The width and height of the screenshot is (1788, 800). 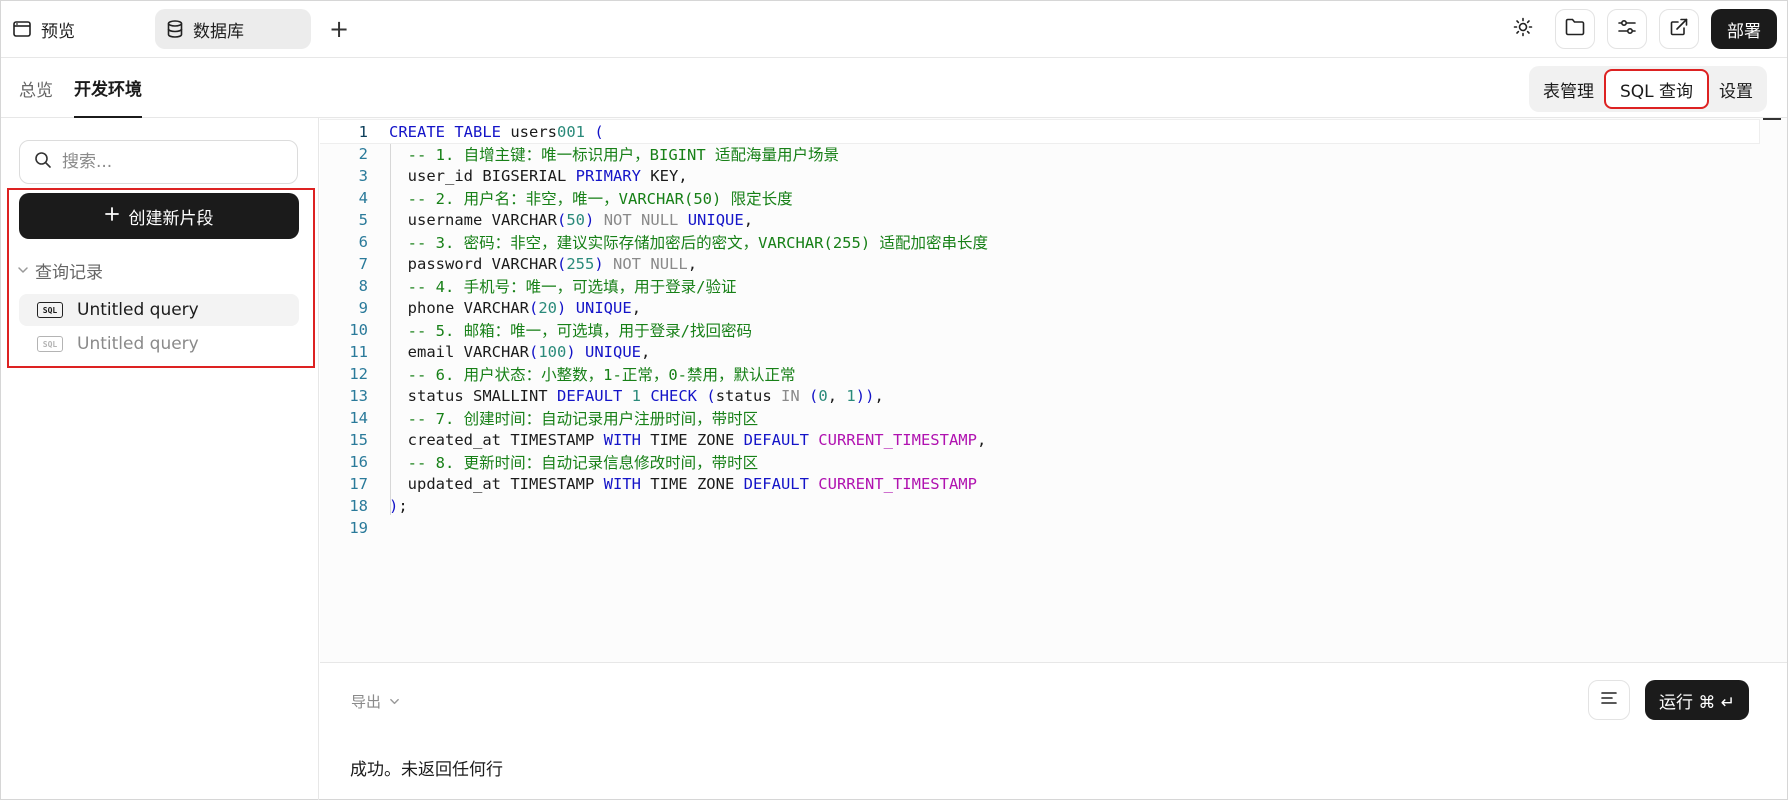 I want to click on code-text: -- 7. 创建时间：自动记录用户注册时间，带时区, so click(x=583, y=418).